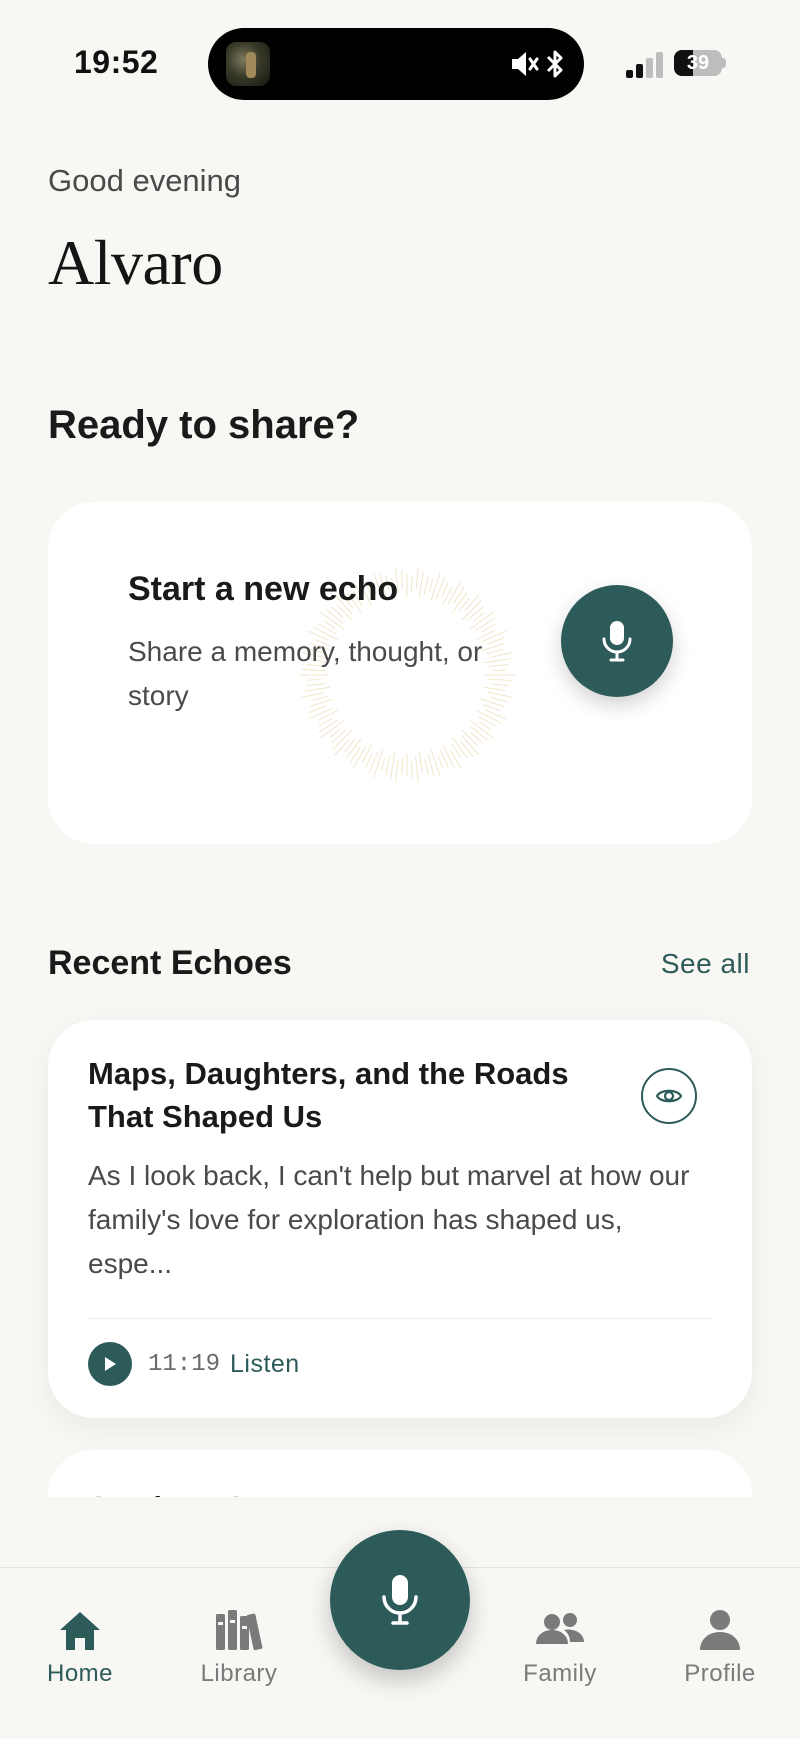 The width and height of the screenshot is (800, 1739). I want to click on battery-tip, so click(724, 63).